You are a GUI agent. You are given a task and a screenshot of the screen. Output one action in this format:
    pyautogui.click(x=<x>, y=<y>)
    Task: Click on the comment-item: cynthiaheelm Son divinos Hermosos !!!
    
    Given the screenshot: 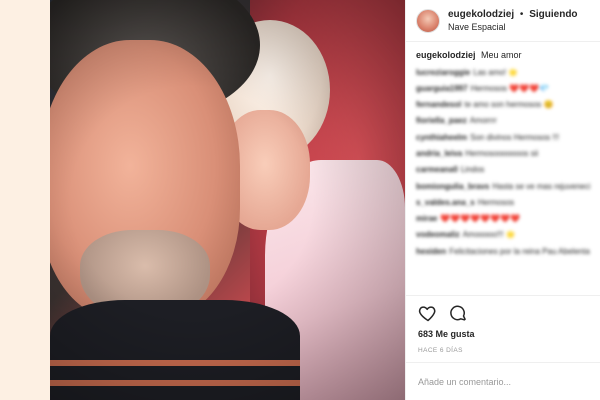 What is the action you would take?
    pyautogui.click(x=503, y=137)
    